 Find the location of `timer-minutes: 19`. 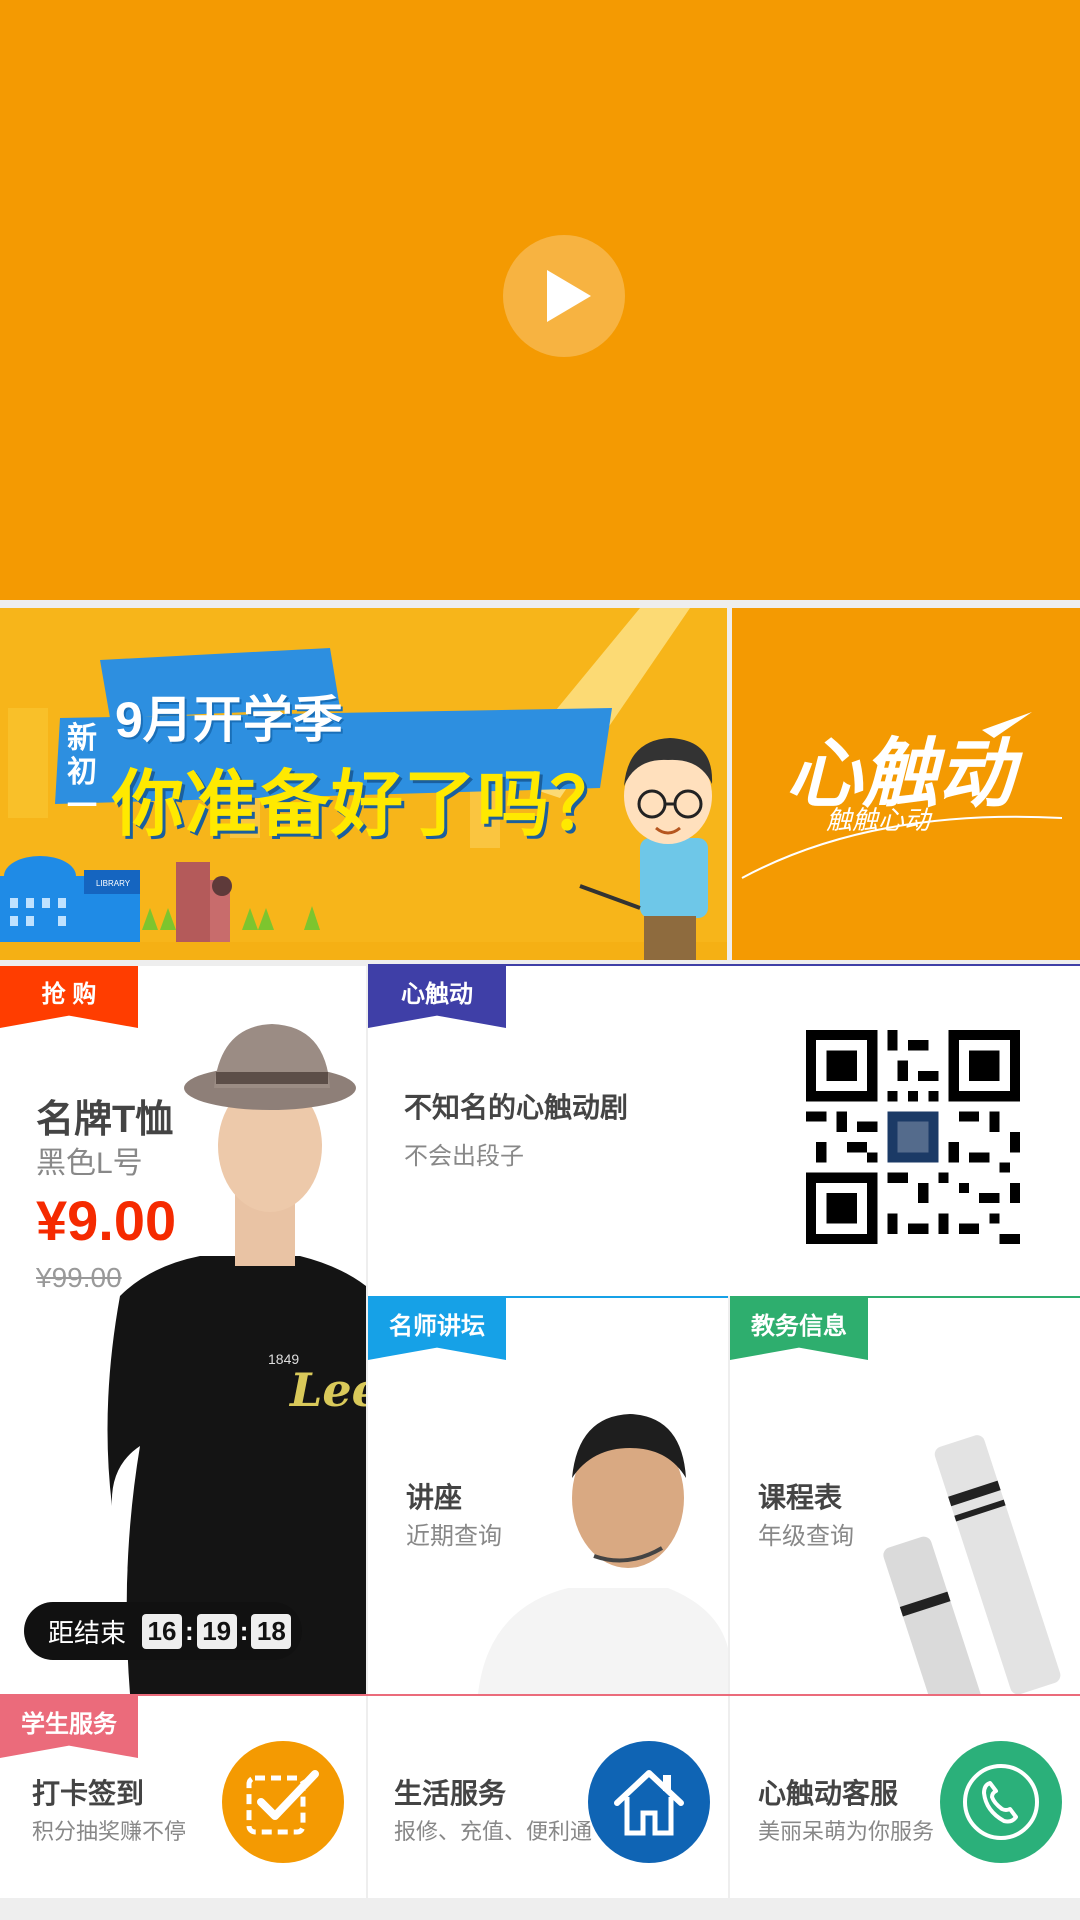

timer-minutes: 19 is located at coordinates (216, 1631).